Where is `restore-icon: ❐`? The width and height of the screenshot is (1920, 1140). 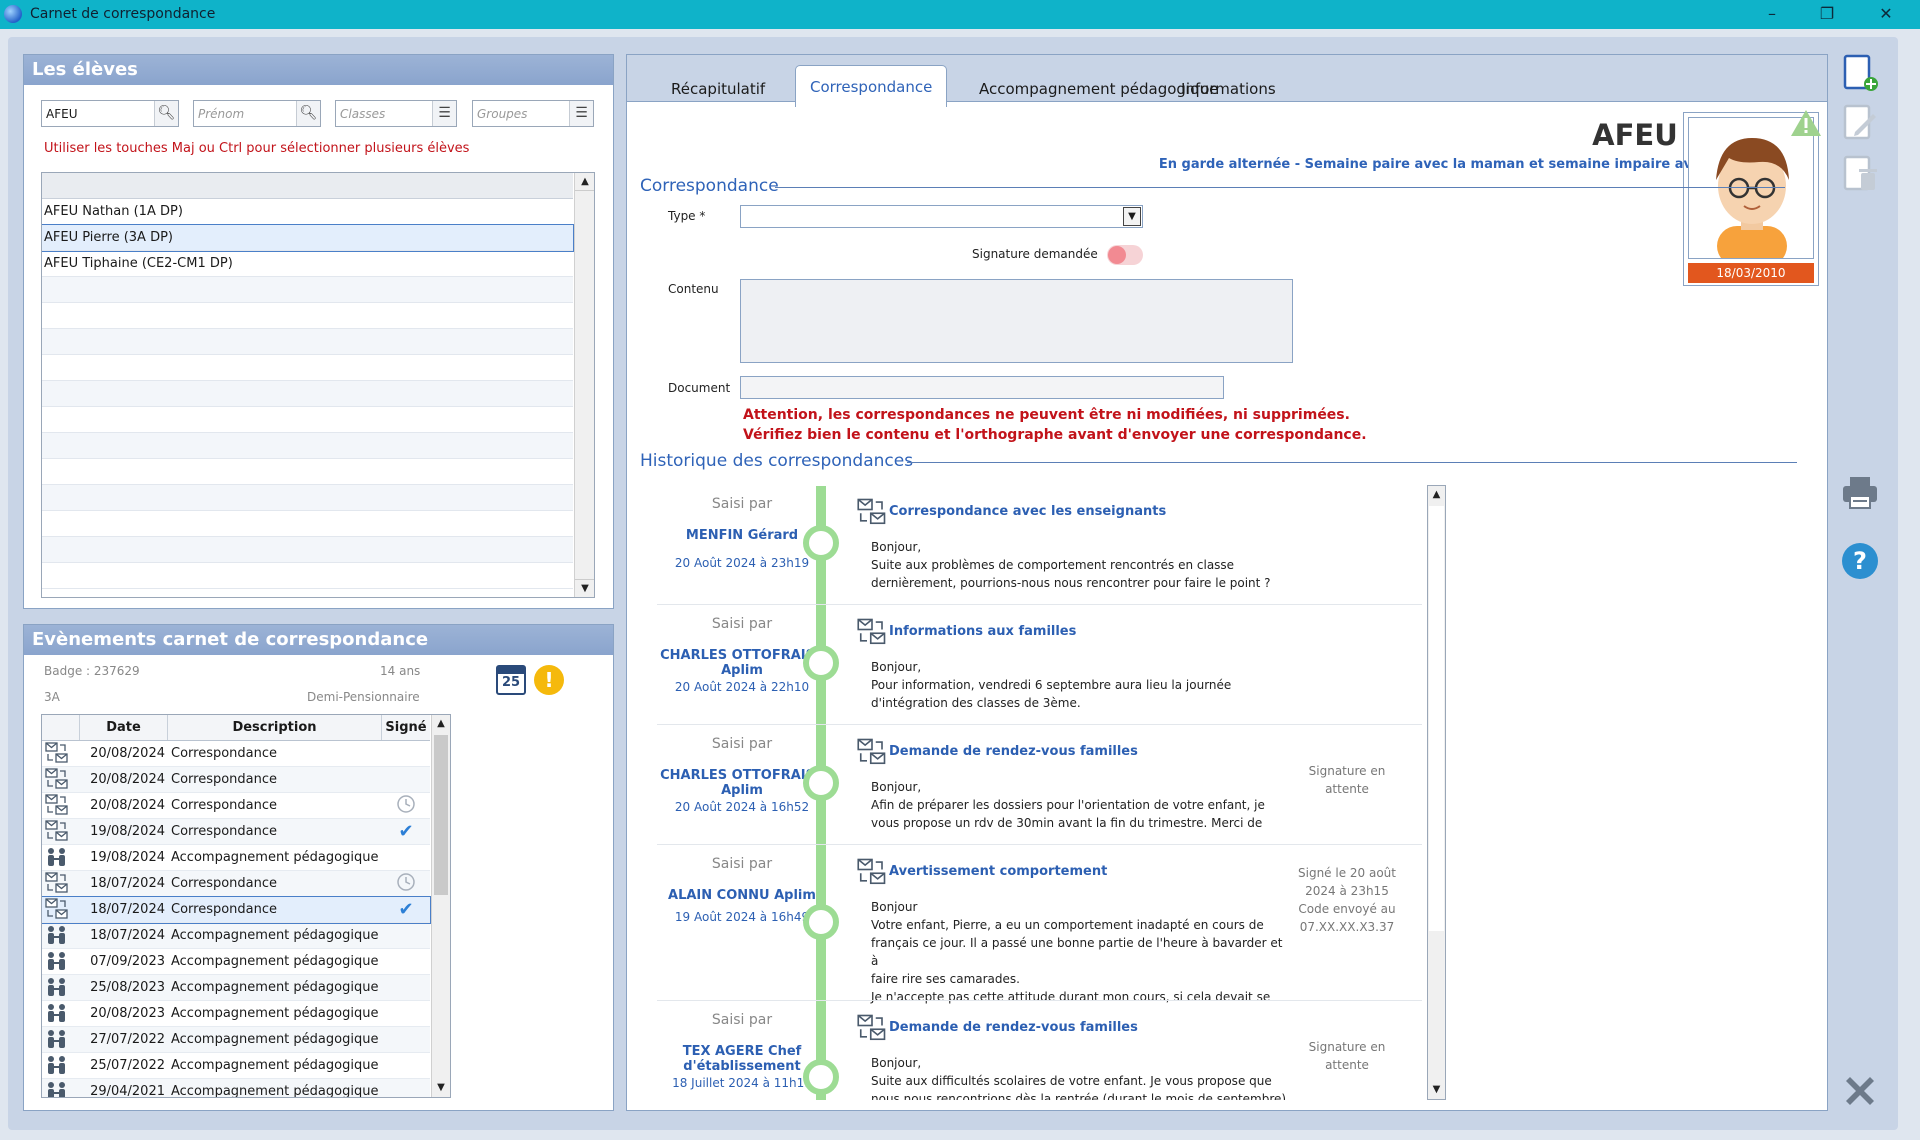 restore-icon: ❐ is located at coordinates (1827, 14).